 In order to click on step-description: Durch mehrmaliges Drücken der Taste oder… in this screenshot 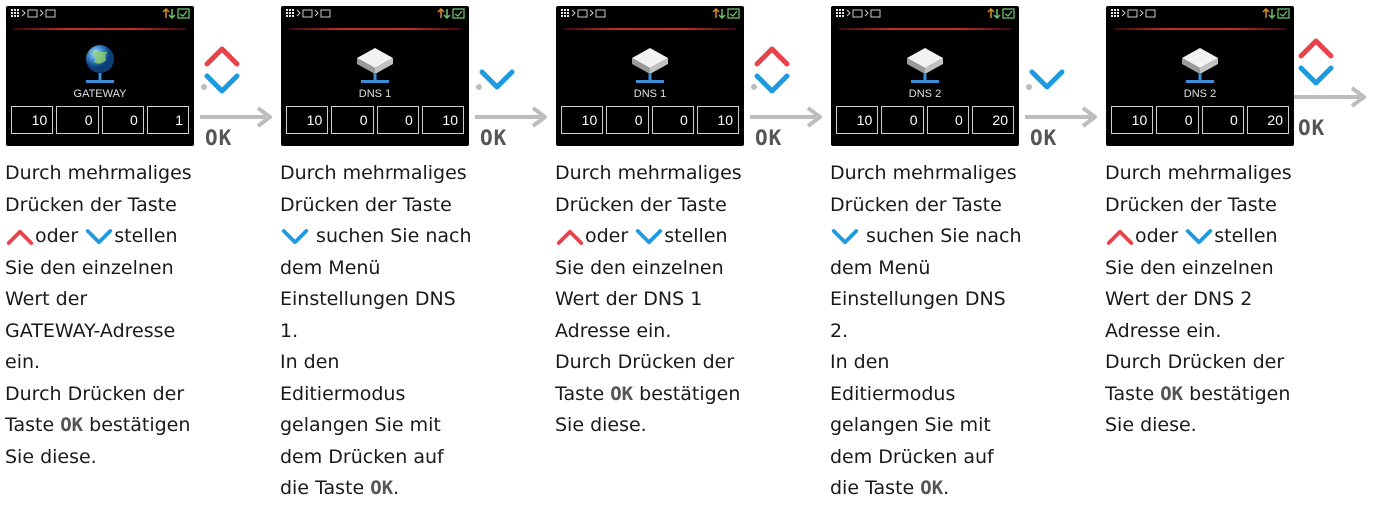, I will do `click(1230, 300)`.